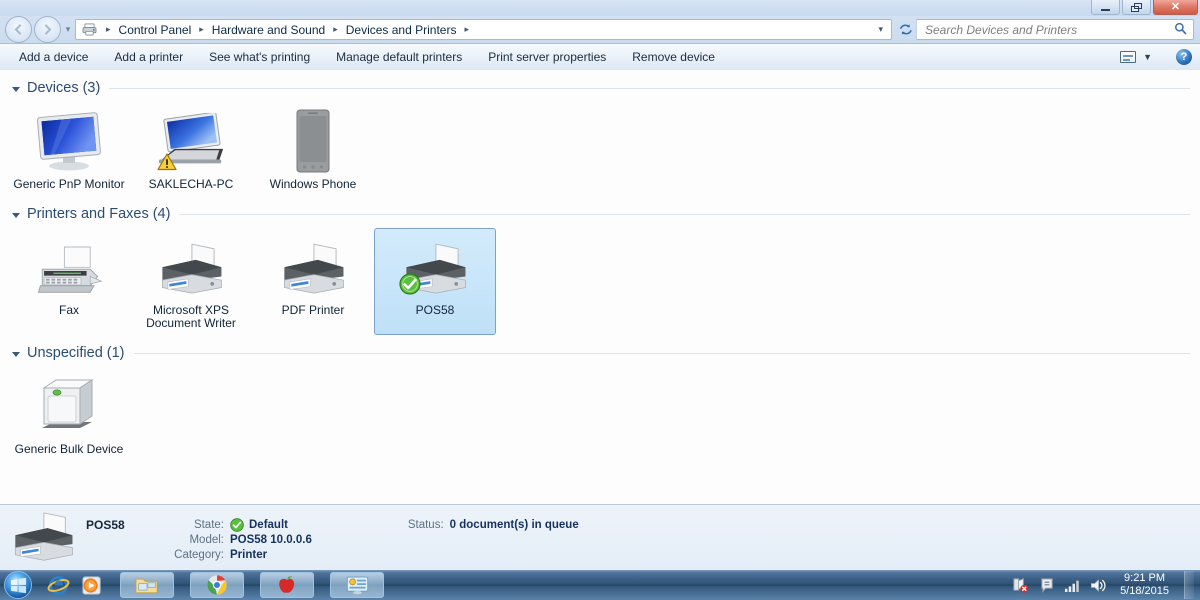  What do you see at coordinates (53, 57) in the screenshot?
I see `add-a-device-button: Add a device` at bounding box center [53, 57].